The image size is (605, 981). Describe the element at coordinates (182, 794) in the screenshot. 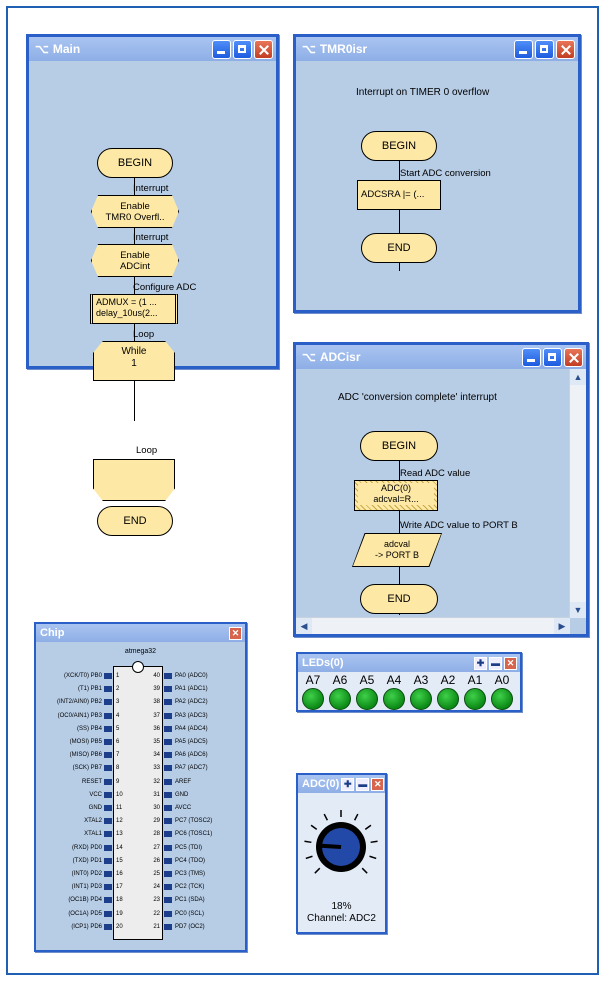

I see `chip-pin-label-right: GND` at that location.